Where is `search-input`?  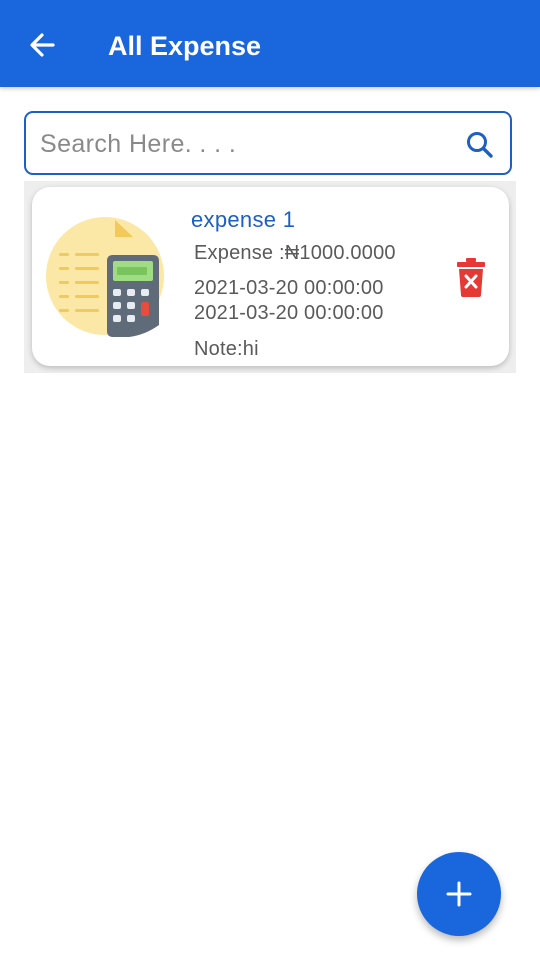
search-input is located at coordinates (245, 144).